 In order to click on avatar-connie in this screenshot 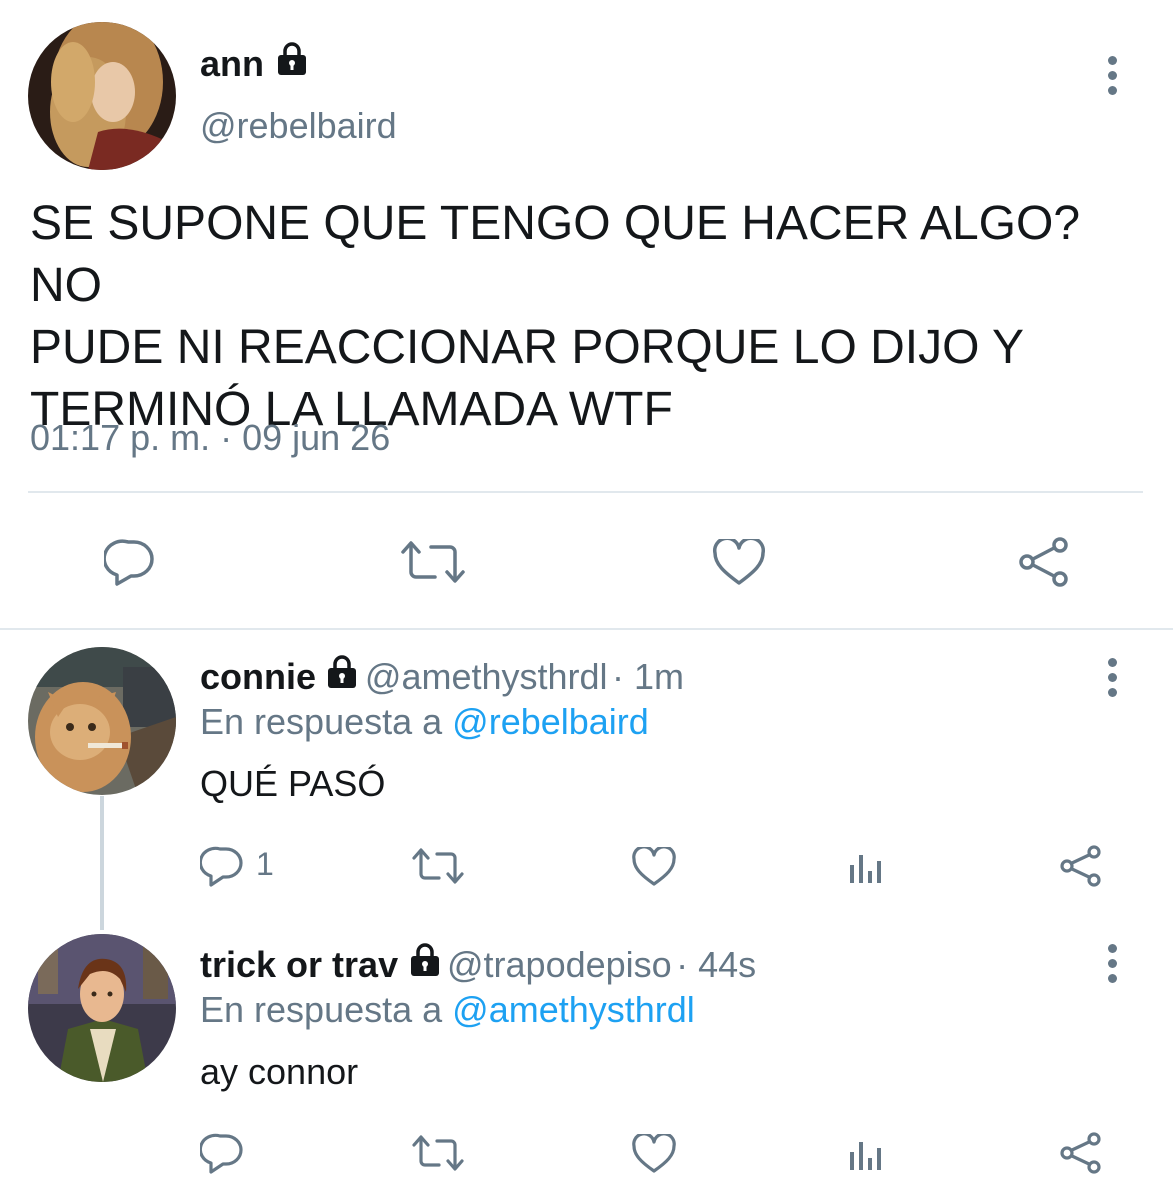, I will do `click(102, 721)`.